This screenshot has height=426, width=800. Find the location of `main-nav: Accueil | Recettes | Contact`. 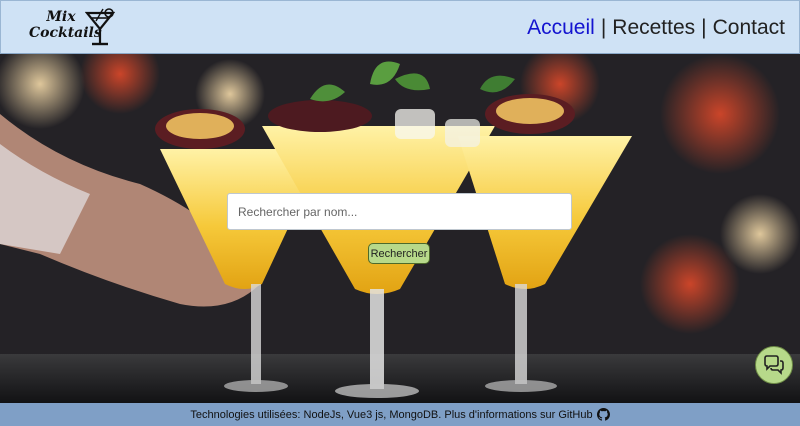

main-nav: Accueil | Recettes | Contact is located at coordinates (656, 28).